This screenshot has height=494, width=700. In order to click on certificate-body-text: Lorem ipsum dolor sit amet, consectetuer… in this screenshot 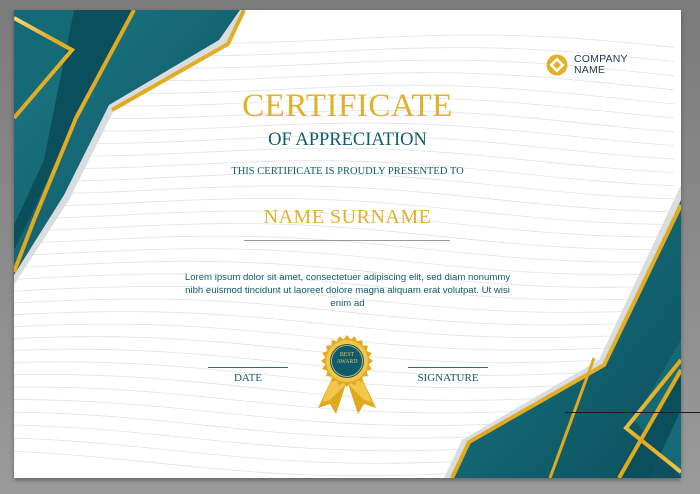, I will do `click(347, 290)`.